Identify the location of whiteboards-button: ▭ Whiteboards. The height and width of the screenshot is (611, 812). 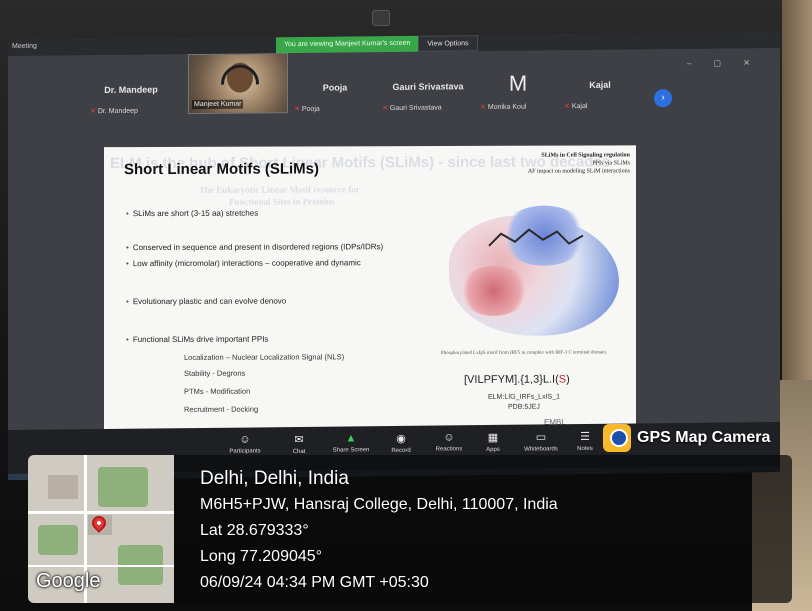
(541, 441).